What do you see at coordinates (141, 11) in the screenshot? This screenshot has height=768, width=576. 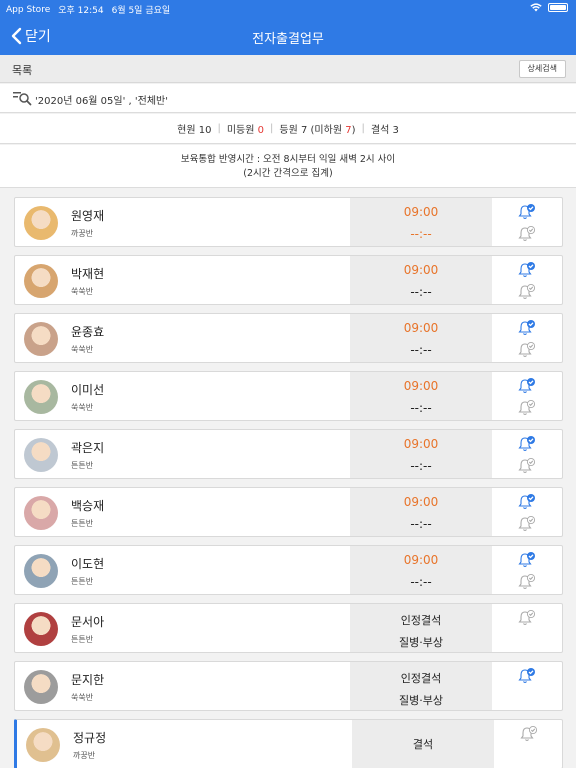 I see `status-date: 6월 5일 금요일` at bounding box center [141, 11].